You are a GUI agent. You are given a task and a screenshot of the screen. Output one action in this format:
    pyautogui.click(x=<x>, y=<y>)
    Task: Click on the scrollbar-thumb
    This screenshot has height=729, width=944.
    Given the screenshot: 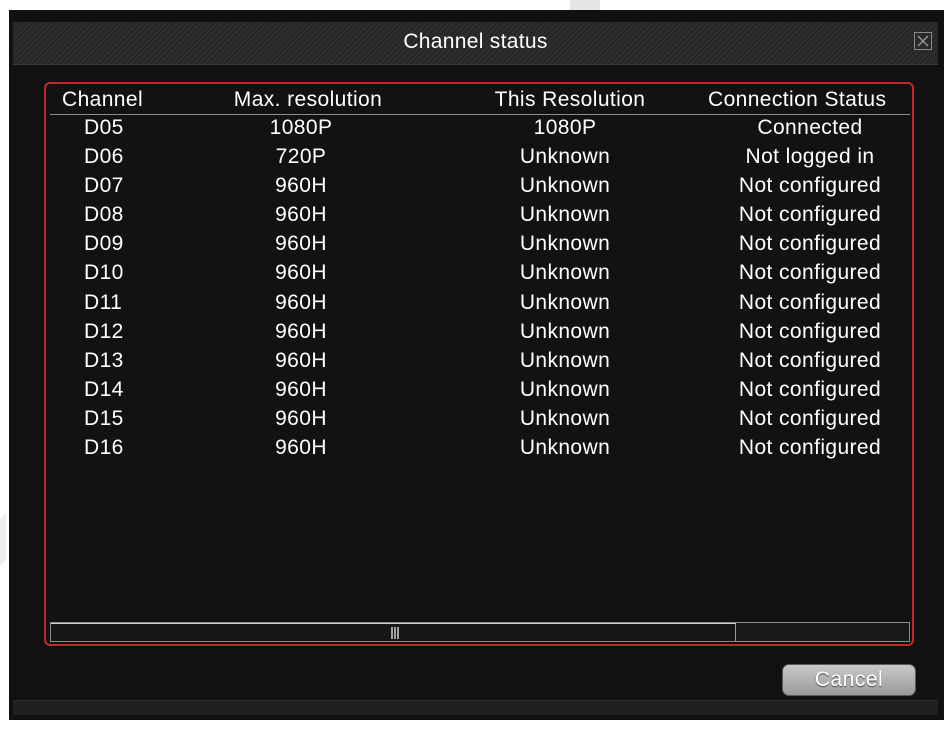 What is the action you would take?
    pyautogui.click(x=393, y=632)
    